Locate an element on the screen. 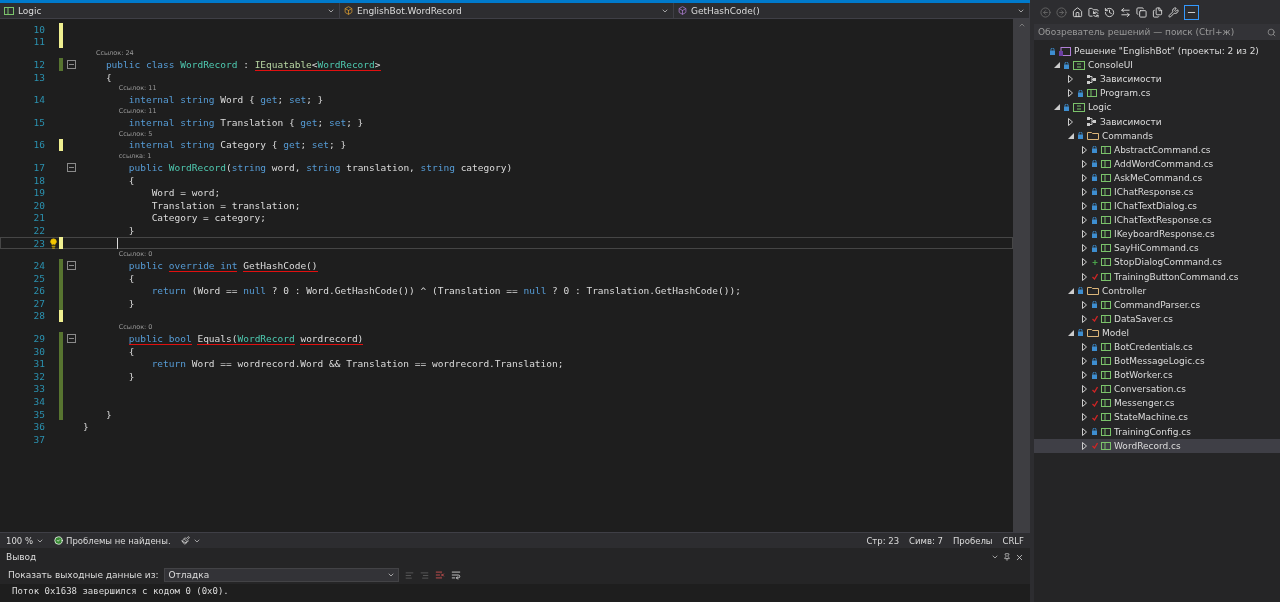 This screenshot has height=602, width=1280. tree-item: Commands is located at coordinates (1157, 135).